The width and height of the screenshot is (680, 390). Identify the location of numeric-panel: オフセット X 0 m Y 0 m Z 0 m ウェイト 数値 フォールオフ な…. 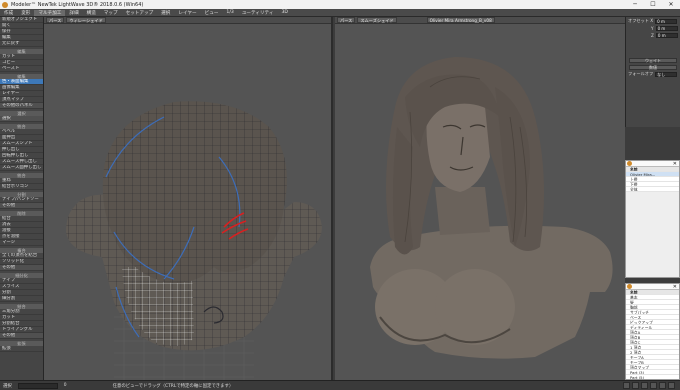
(652, 72).